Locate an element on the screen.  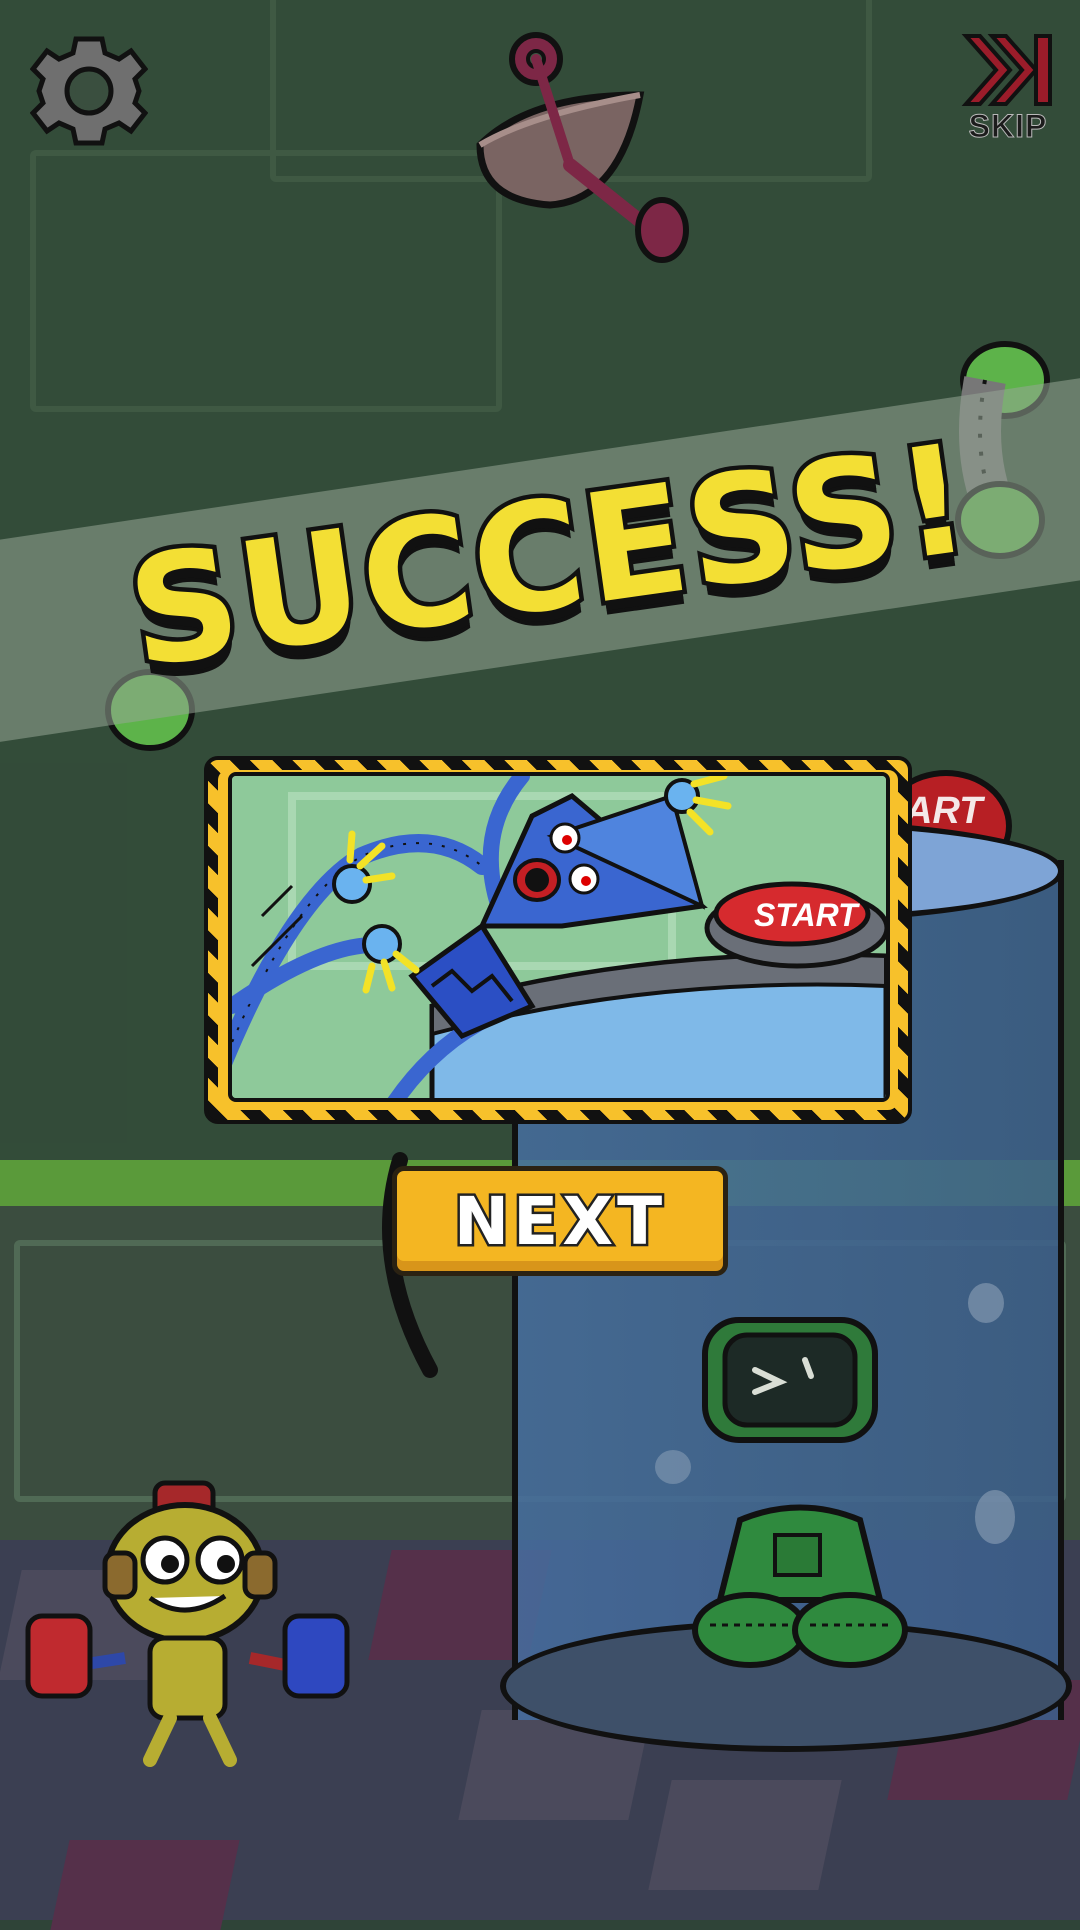
gear-icon is located at coordinates (89, 91).